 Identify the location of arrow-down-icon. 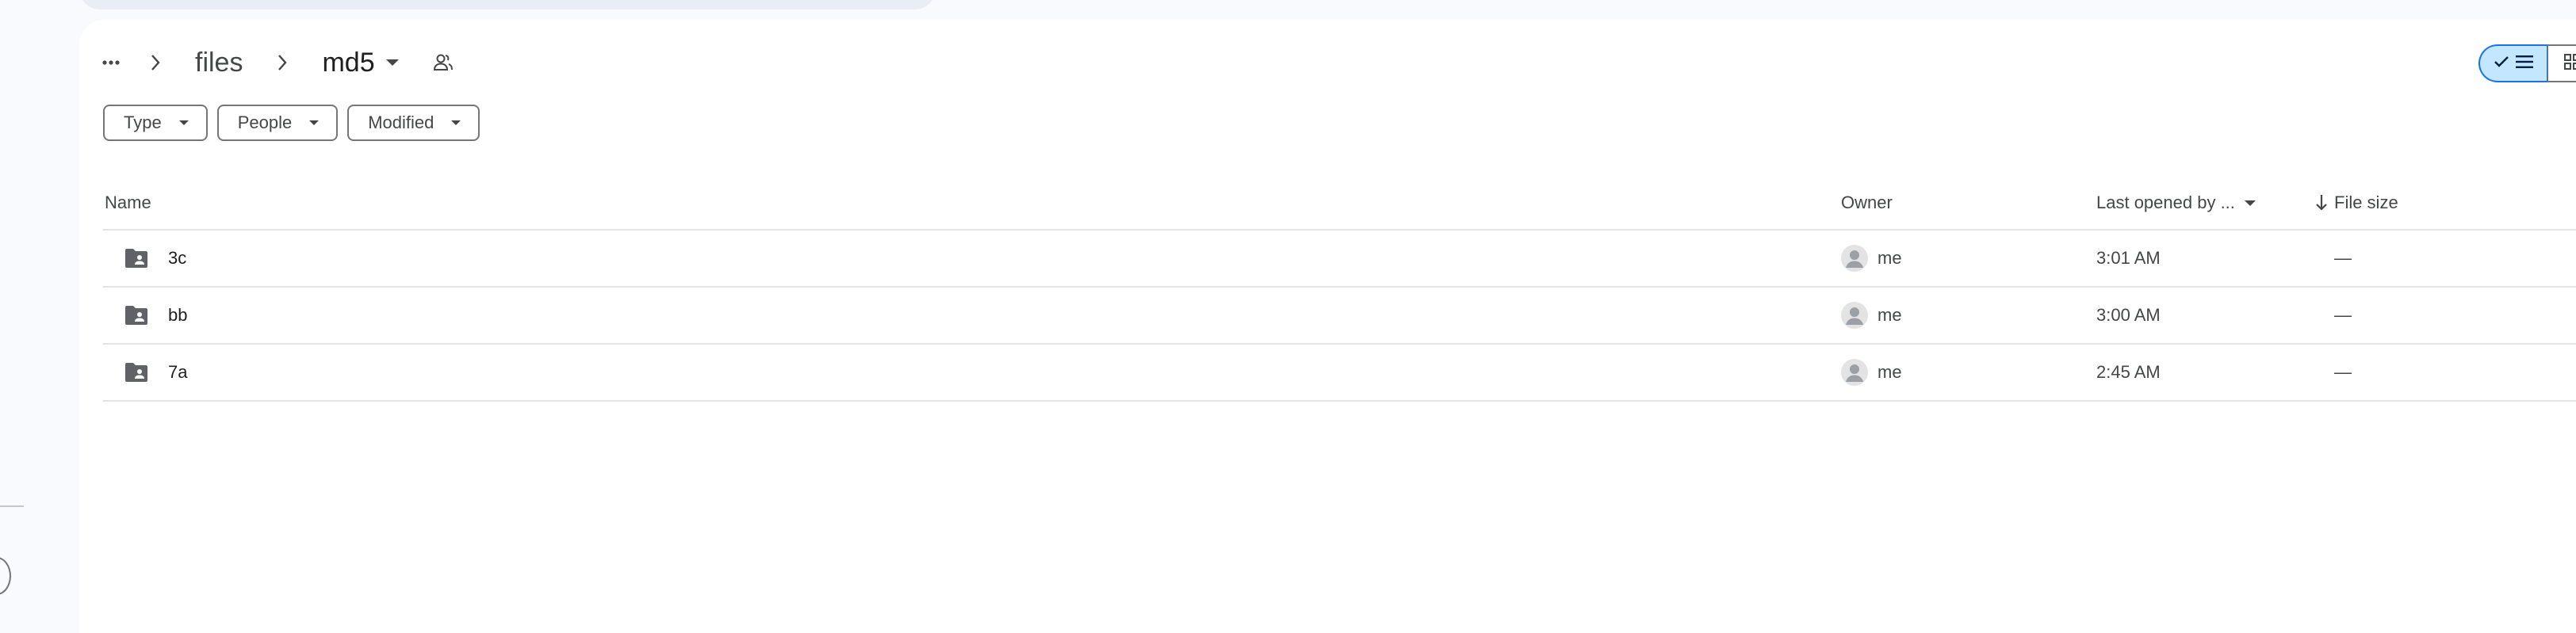
(2321, 203).